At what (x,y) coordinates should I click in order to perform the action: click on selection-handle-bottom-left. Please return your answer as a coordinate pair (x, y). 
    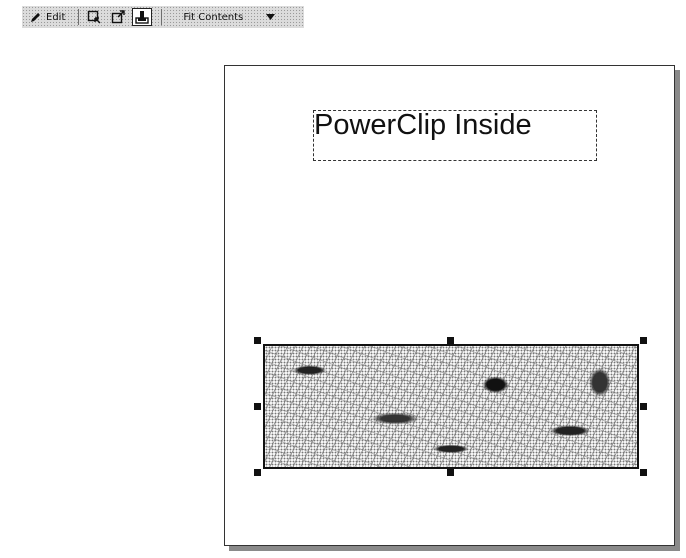
    Looking at the image, I should click on (257, 472).